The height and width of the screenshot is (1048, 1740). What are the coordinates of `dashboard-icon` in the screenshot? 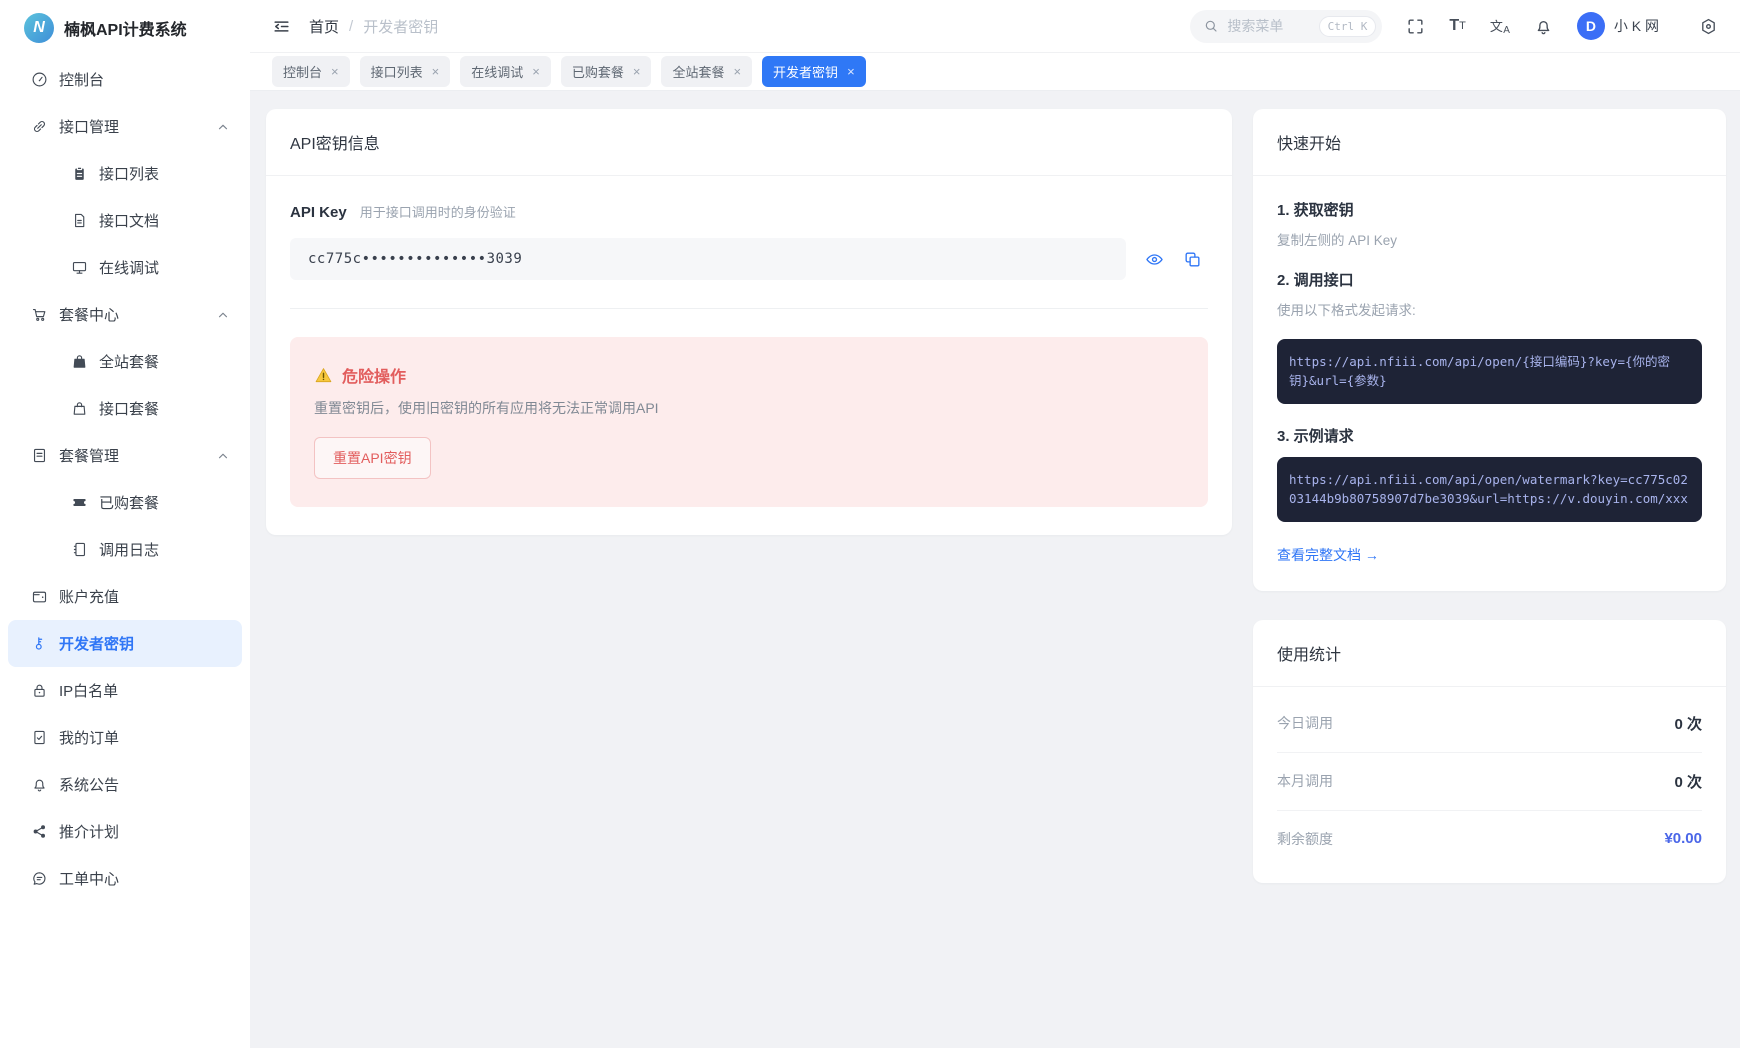 It's located at (39, 80).